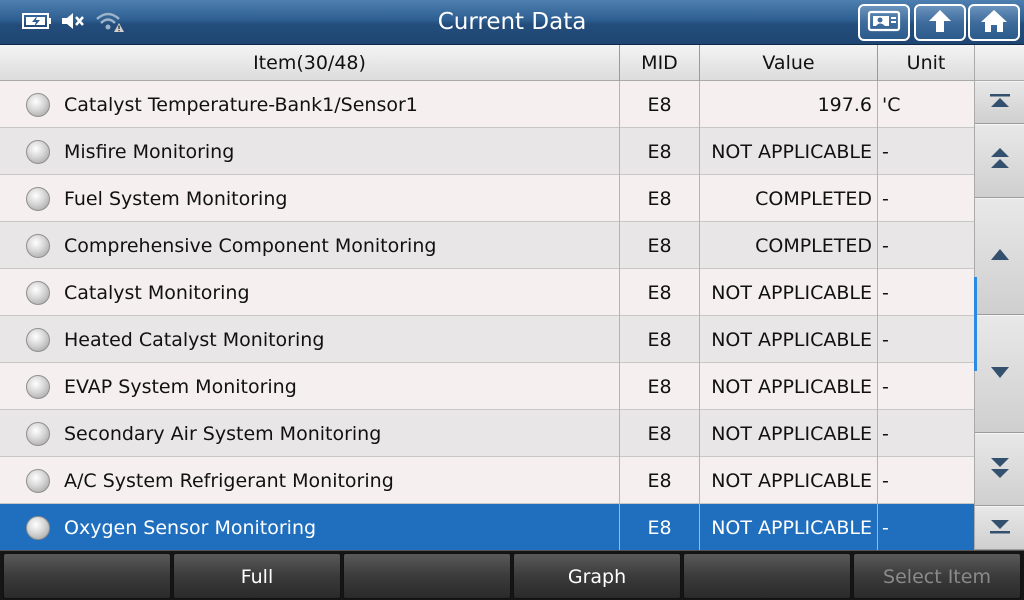  What do you see at coordinates (597, 576) in the screenshot?
I see `graph-button: Graph` at bounding box center [597, 576].